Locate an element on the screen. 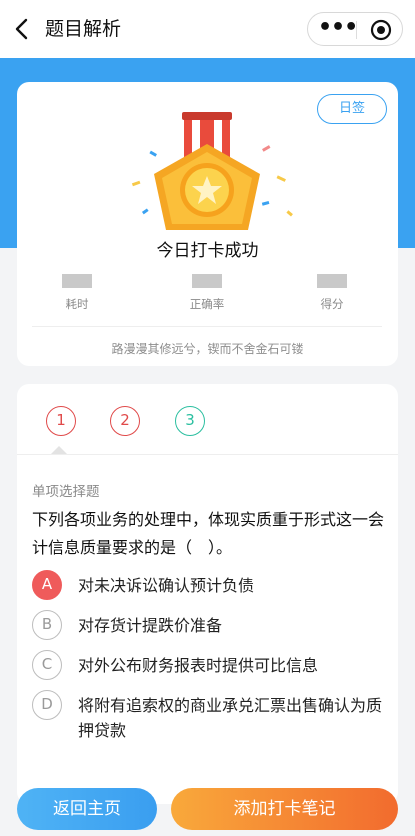  page-title: 题目解析 is located at coordinates (83, 29).